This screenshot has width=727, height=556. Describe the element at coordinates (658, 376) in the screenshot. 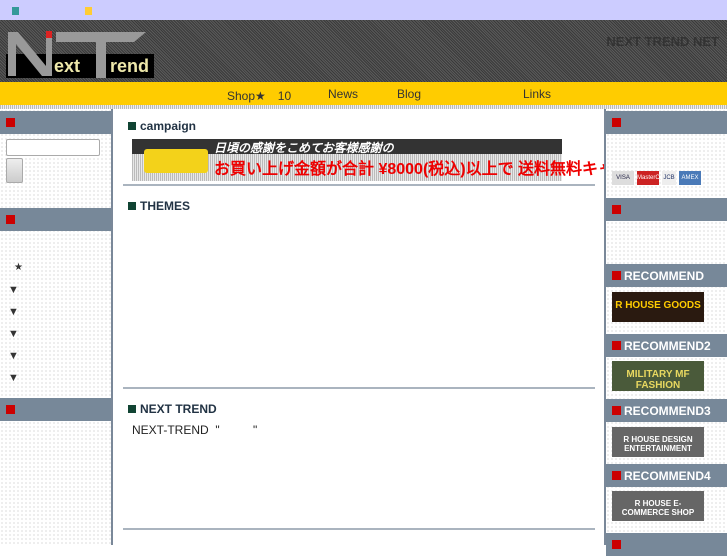

I see `recommend2-banner: MILITARY MF FASHION` at that location.